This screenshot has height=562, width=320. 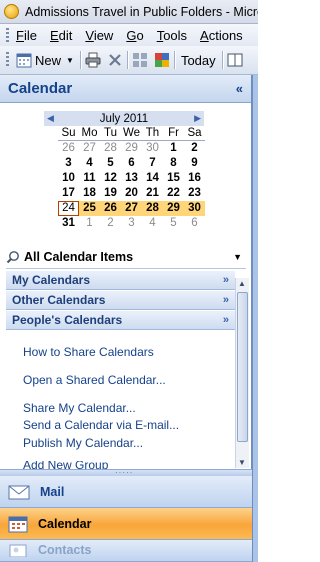 I want to click on group-peoples-calendars-label: People's Calendars, so click(x=67, y=320).